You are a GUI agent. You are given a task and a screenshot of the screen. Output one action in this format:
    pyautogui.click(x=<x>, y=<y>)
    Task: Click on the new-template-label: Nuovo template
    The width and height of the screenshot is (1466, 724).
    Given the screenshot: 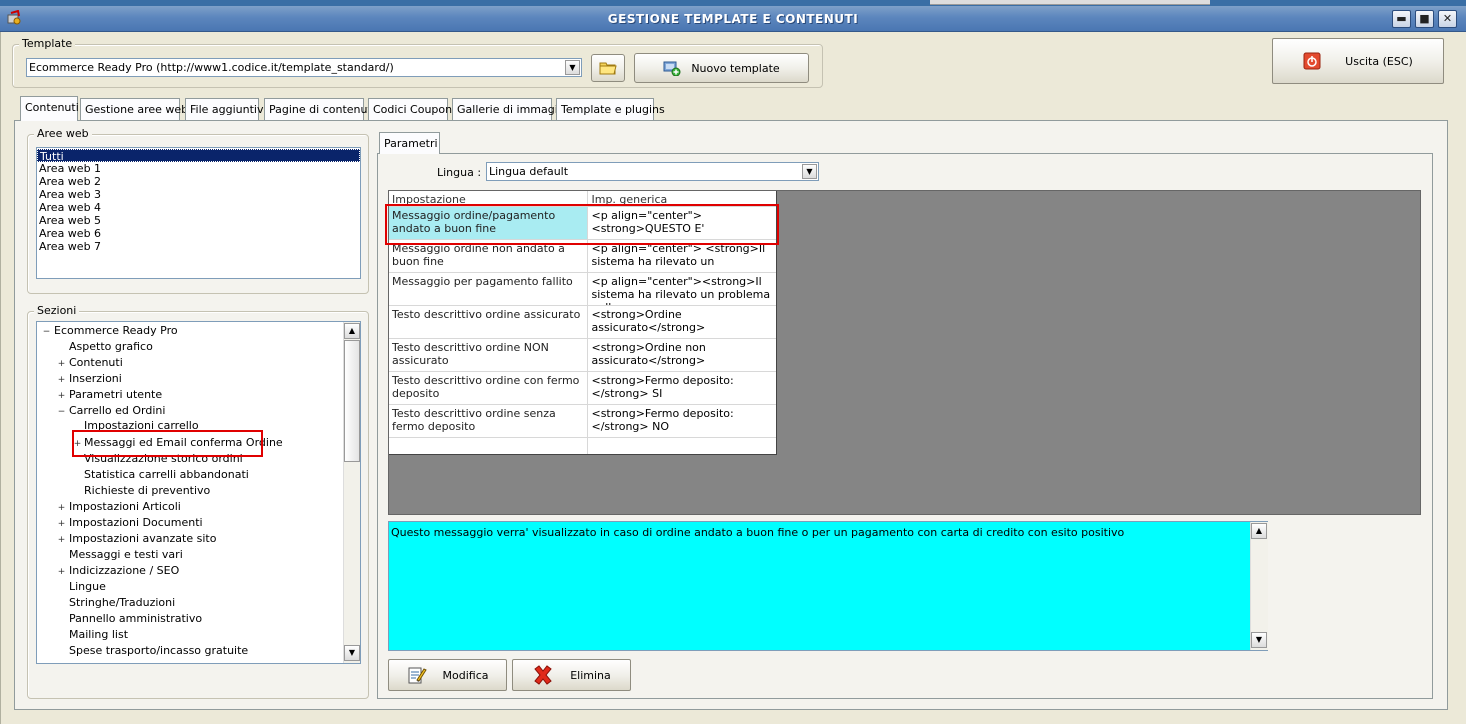 What is the action you would take?
    pyautogui.click(x=735, y=68)
    